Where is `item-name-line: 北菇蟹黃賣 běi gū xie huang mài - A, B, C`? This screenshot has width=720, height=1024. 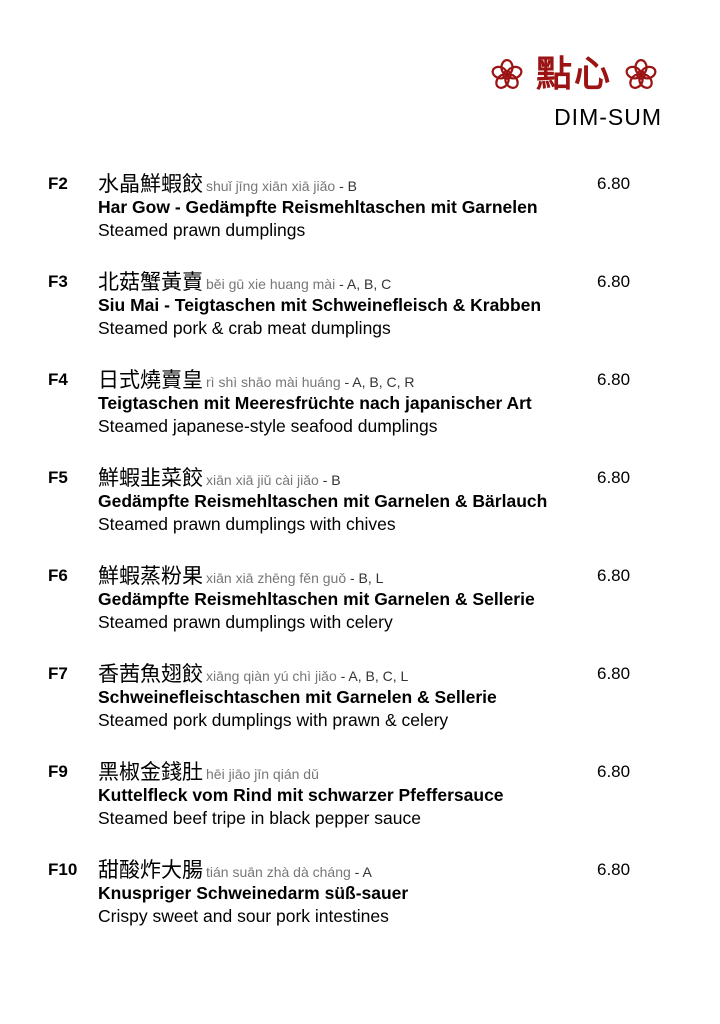 item-name-line: 北菇蟹黃賣 běi gū xie huang mài - A, B, C is located at coordinates (244, 281).